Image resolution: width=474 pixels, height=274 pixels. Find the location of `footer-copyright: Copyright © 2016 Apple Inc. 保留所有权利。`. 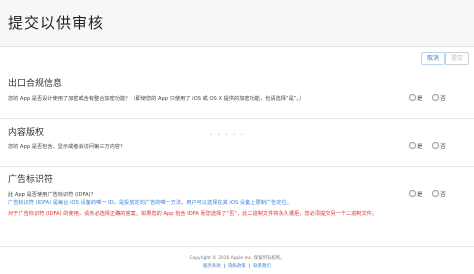

footer-copyright: Copyright © 2016 Apple Inc. 保留所有权利。 is located at coordinates (237, 258).